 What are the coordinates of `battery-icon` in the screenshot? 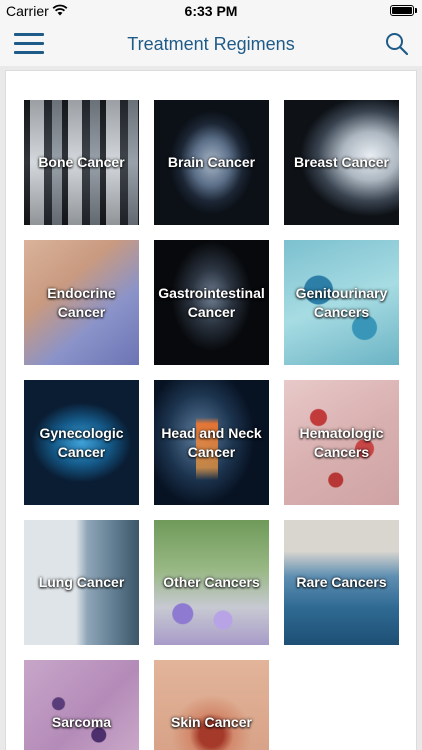 It's located at (402, 10).